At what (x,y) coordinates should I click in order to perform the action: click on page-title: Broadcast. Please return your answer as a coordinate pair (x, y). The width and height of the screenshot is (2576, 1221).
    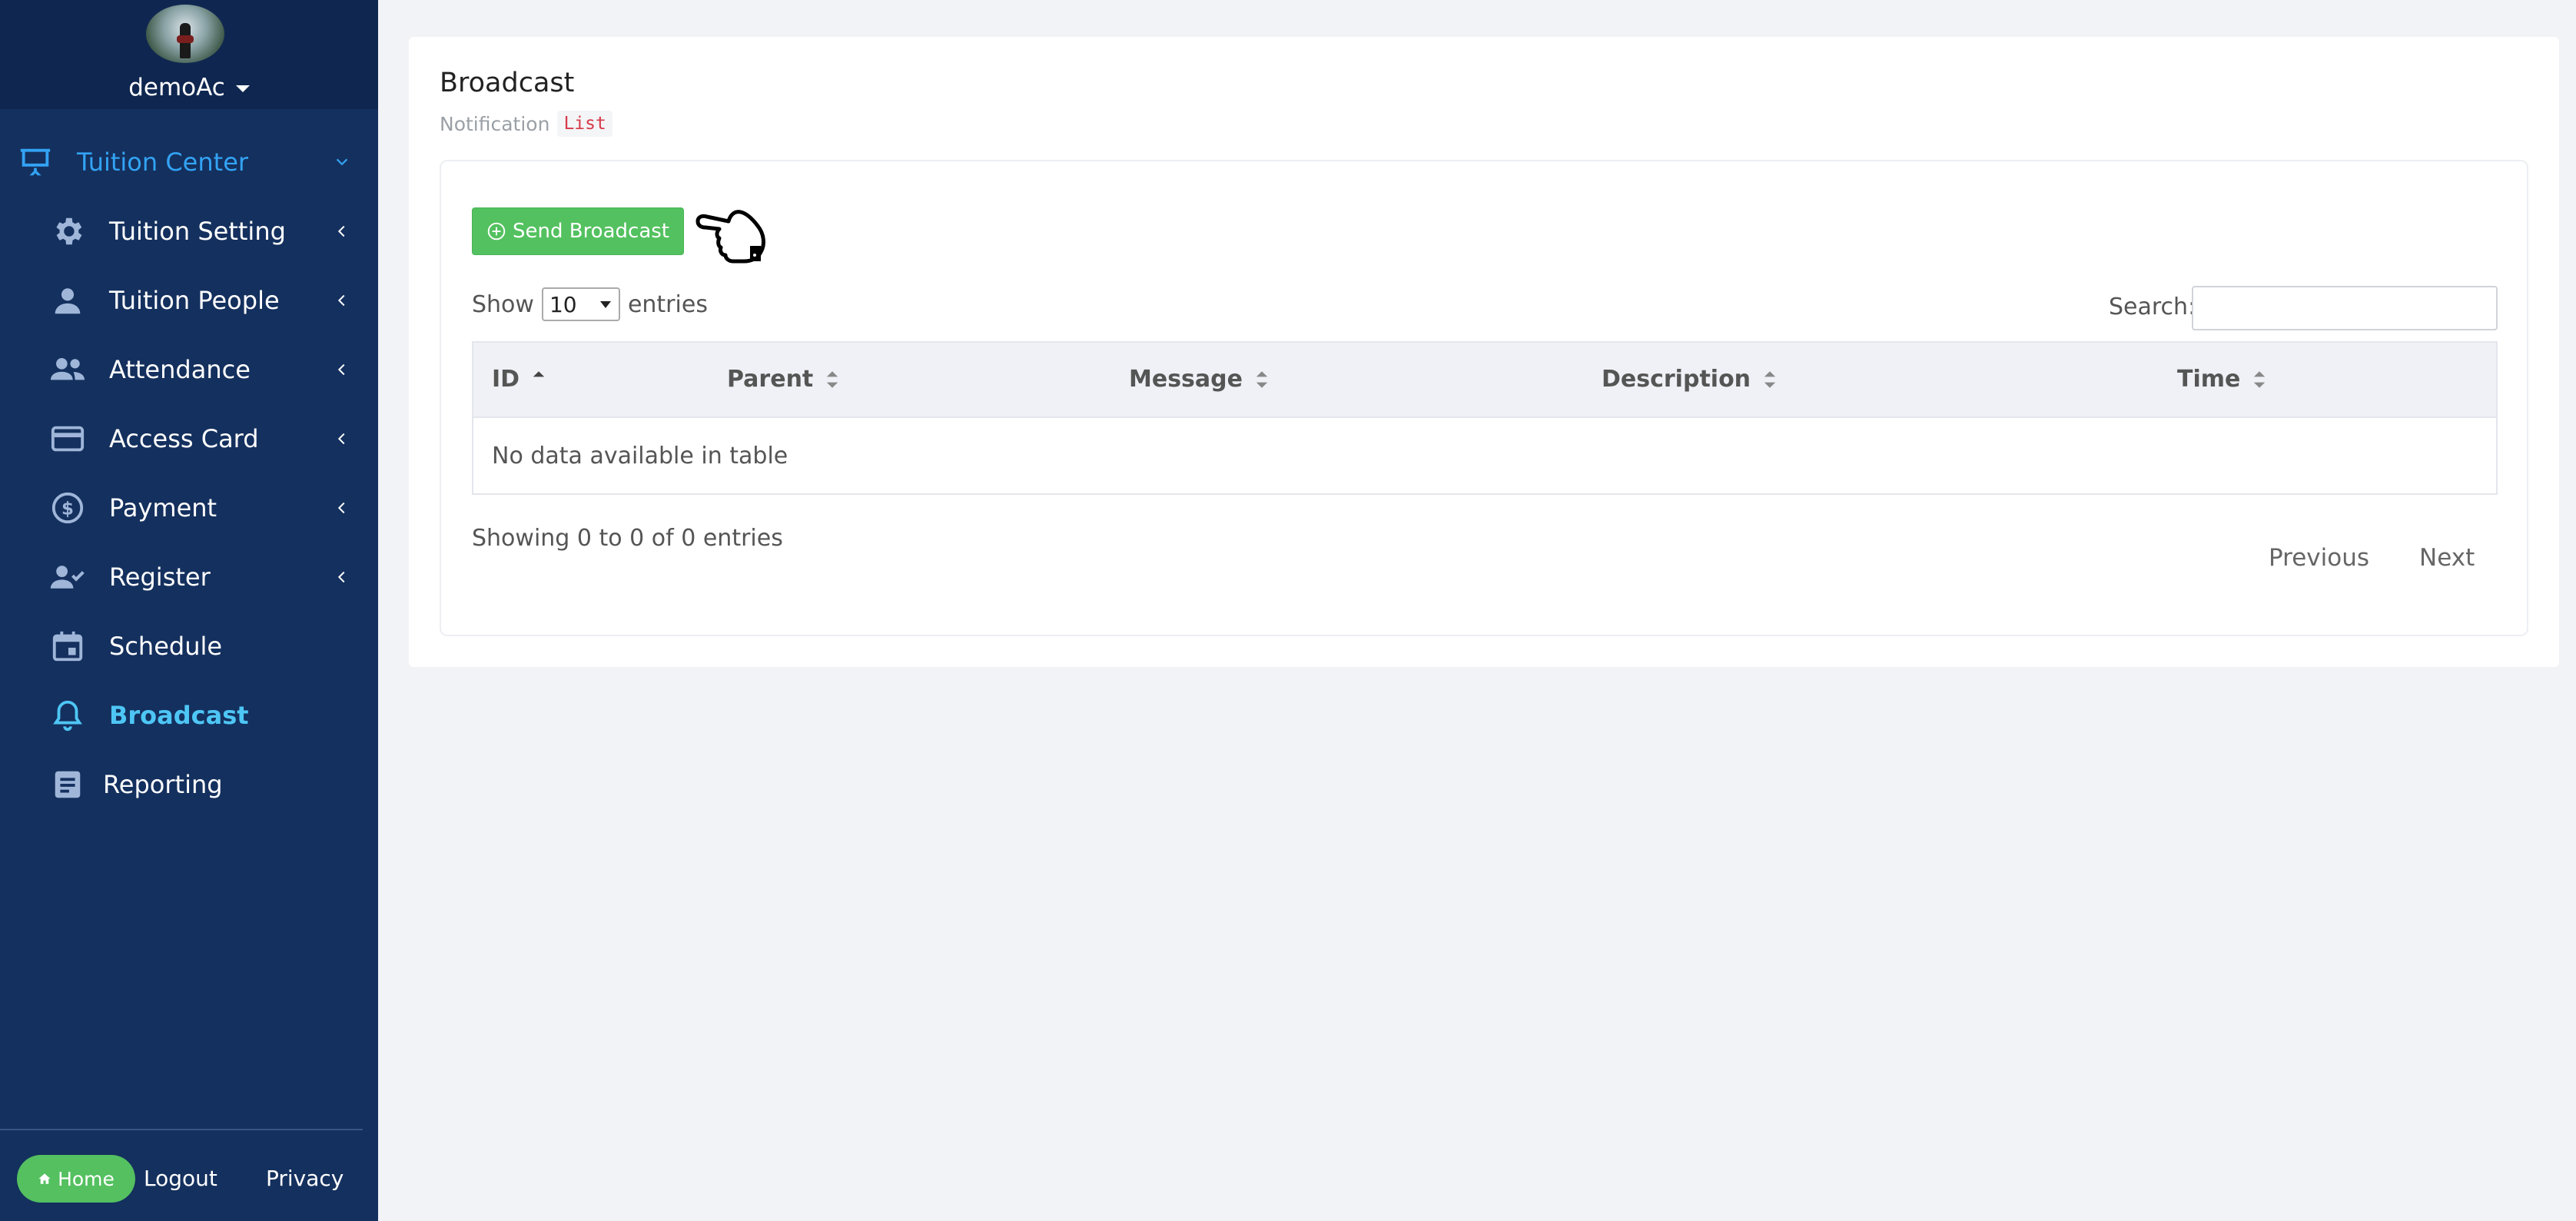
    Looking at the image, I should click on (507, 83).